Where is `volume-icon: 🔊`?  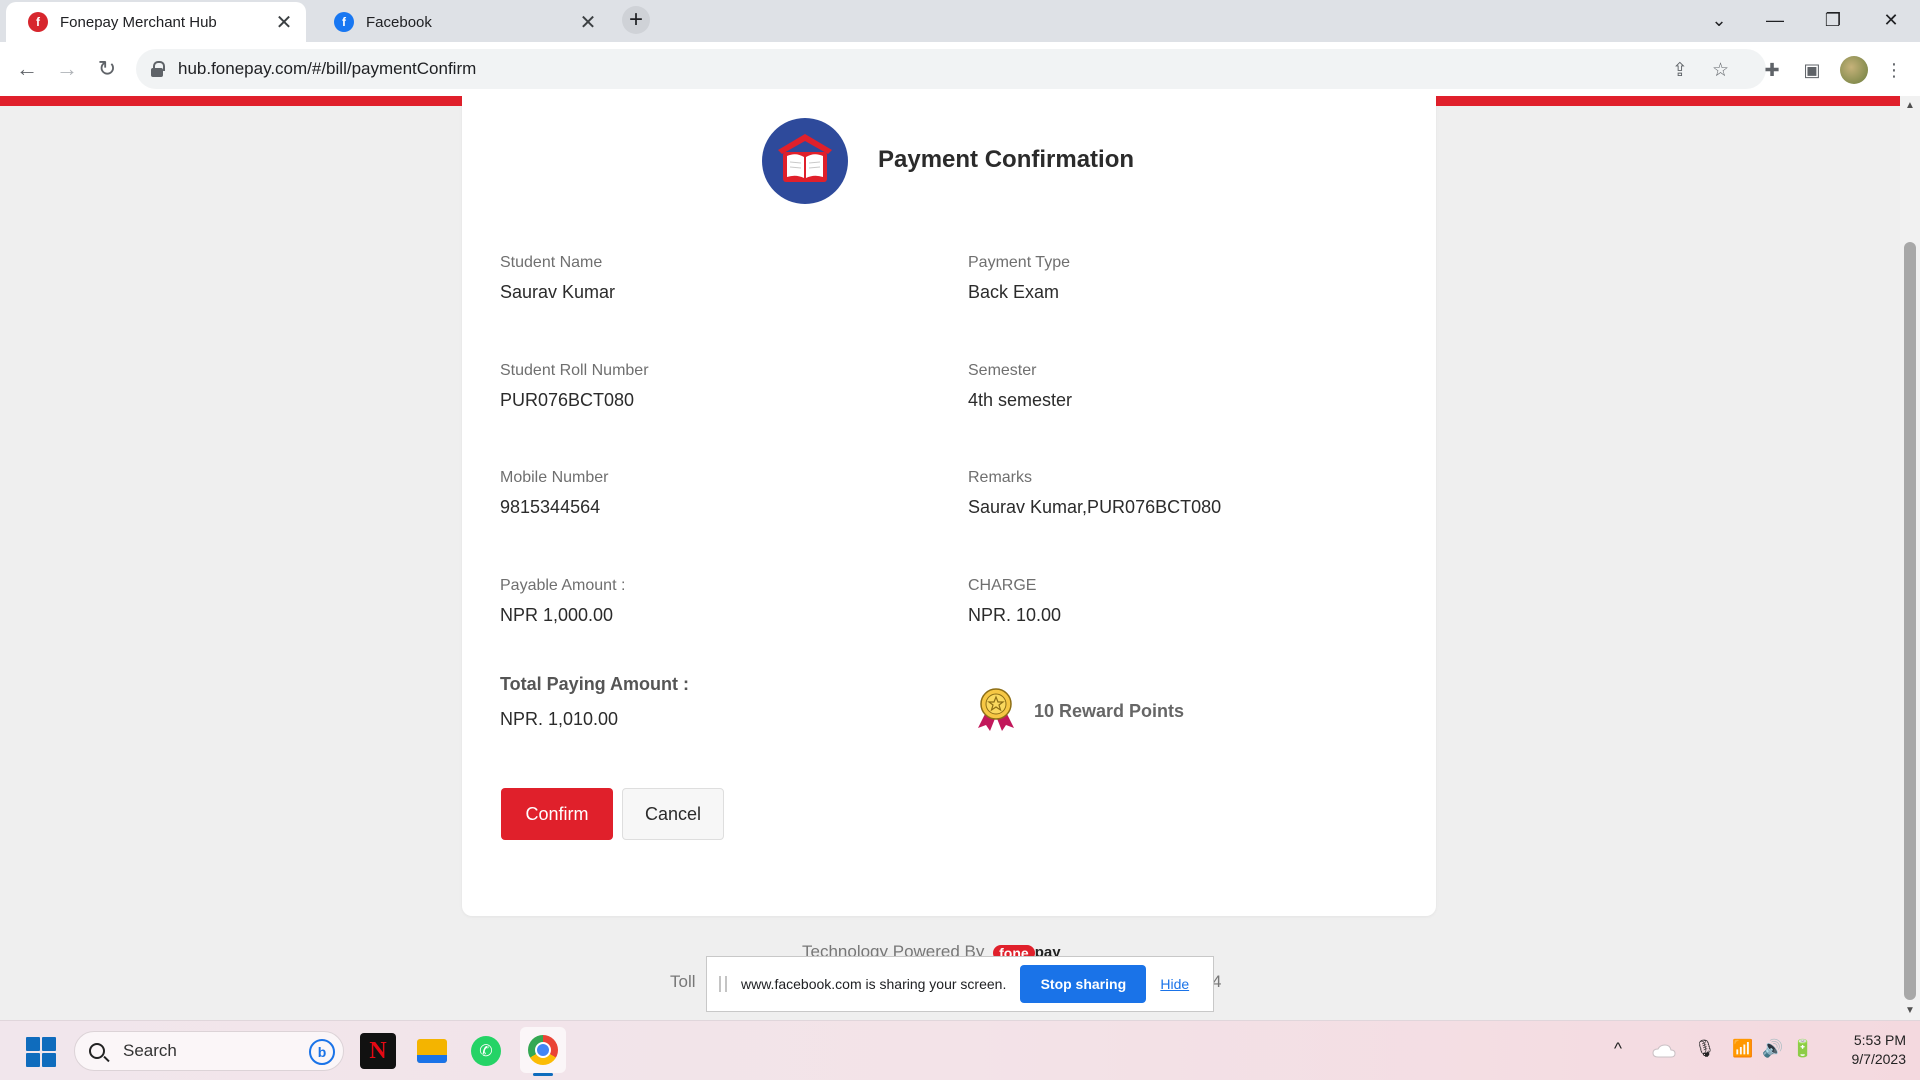 volume-icon: 🔊 is located at coordinates (1772, 1049).